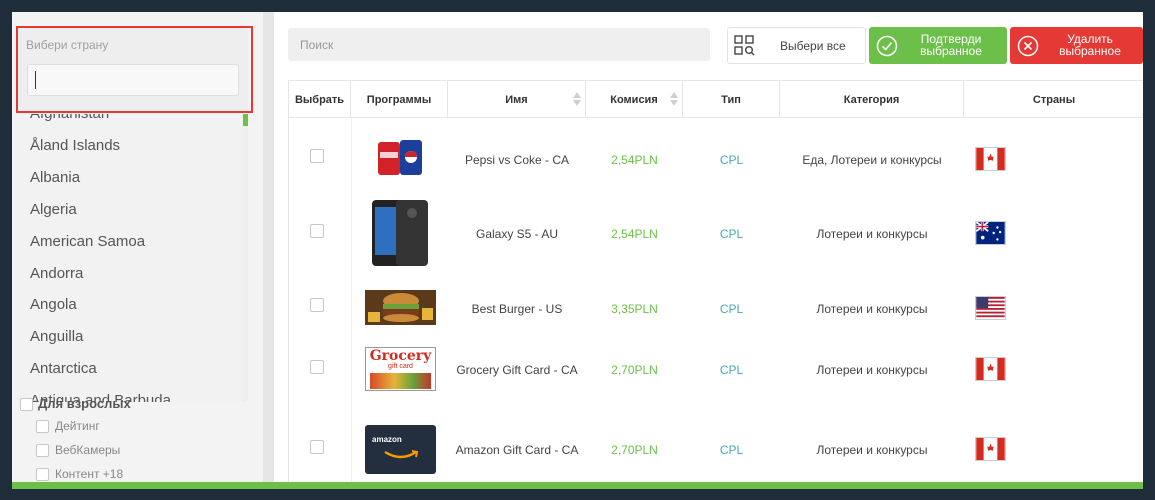  Describe the element at coordinates (399, 99) in the screenshot. I see `column-header-programs: Программы` at that location.